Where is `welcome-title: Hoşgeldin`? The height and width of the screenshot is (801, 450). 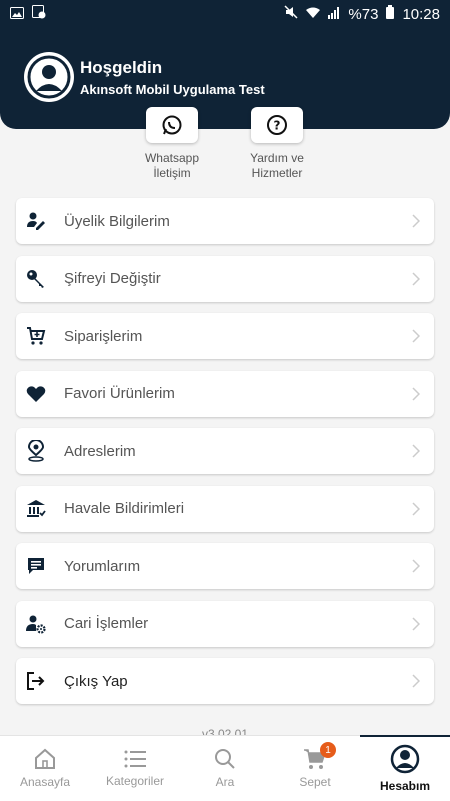 welcome-title: Hoşgeldin is located at coordinates (121, 67).